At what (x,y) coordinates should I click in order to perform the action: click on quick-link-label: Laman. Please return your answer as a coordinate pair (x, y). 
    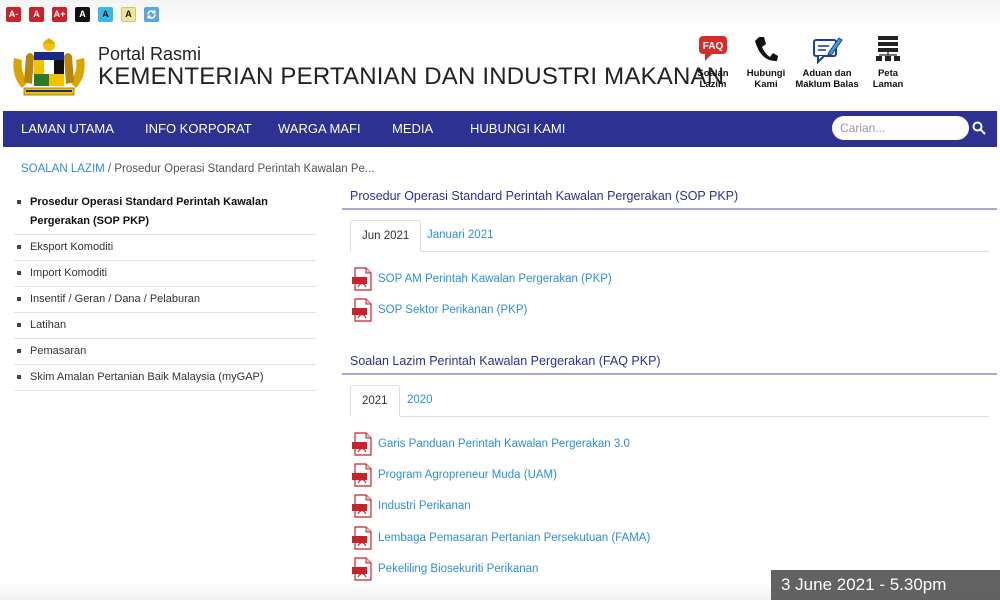
    Looking at the image, I should click on (888, 84).